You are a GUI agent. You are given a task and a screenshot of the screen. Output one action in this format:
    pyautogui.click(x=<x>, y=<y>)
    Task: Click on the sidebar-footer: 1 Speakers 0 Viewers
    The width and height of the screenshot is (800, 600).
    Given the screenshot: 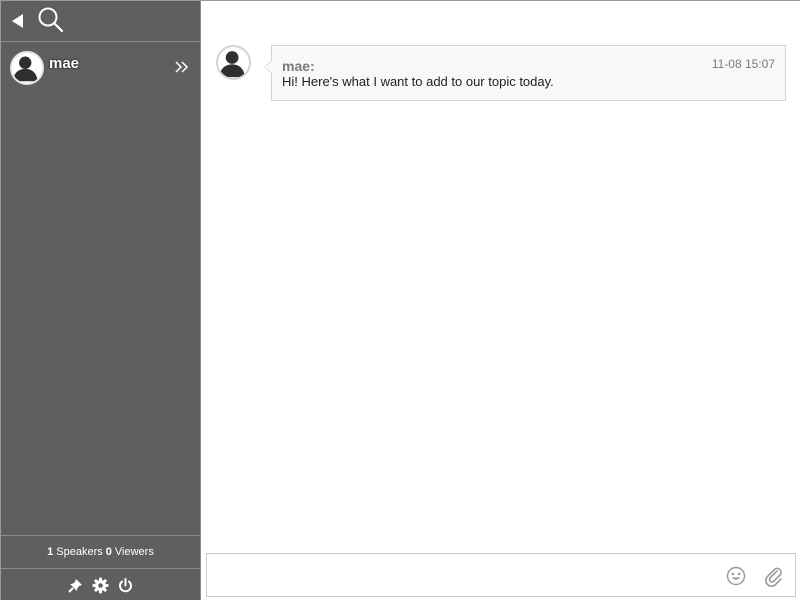 What is the action you would take?
    pyautogui.click(x=100, y=567)
    